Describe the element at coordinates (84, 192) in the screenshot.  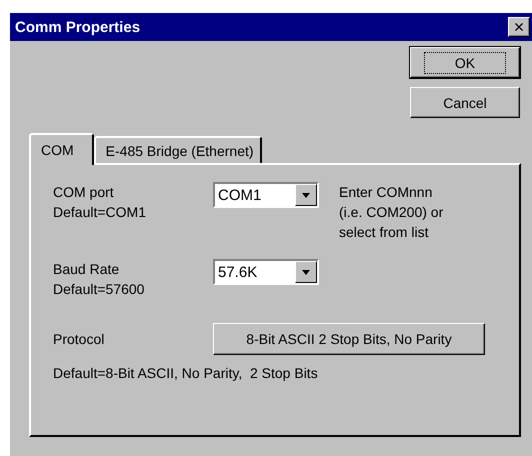
I see `field-label: COM port` at that location.